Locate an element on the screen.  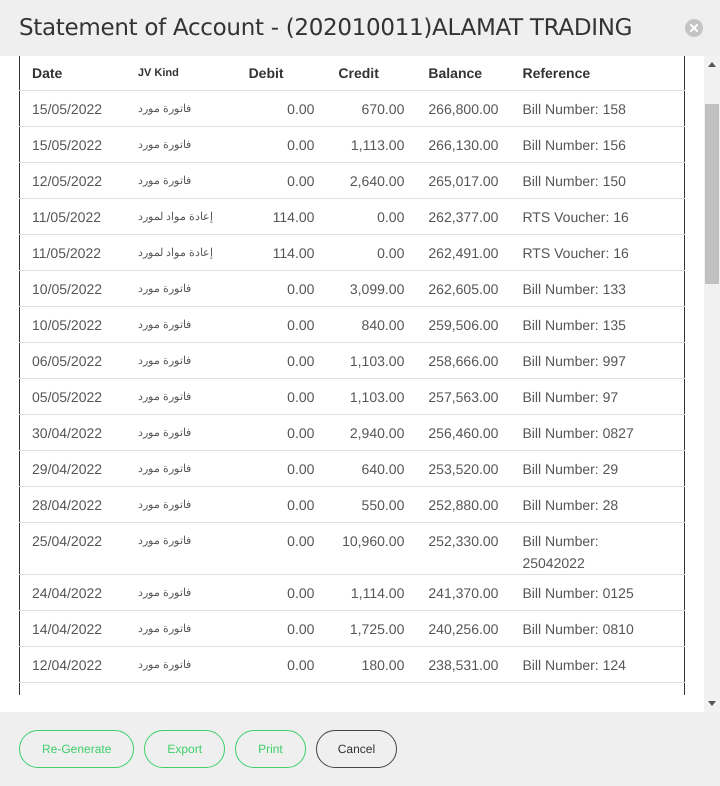
balance-cell: 266,130.00 is located at coordinates (463, 145).